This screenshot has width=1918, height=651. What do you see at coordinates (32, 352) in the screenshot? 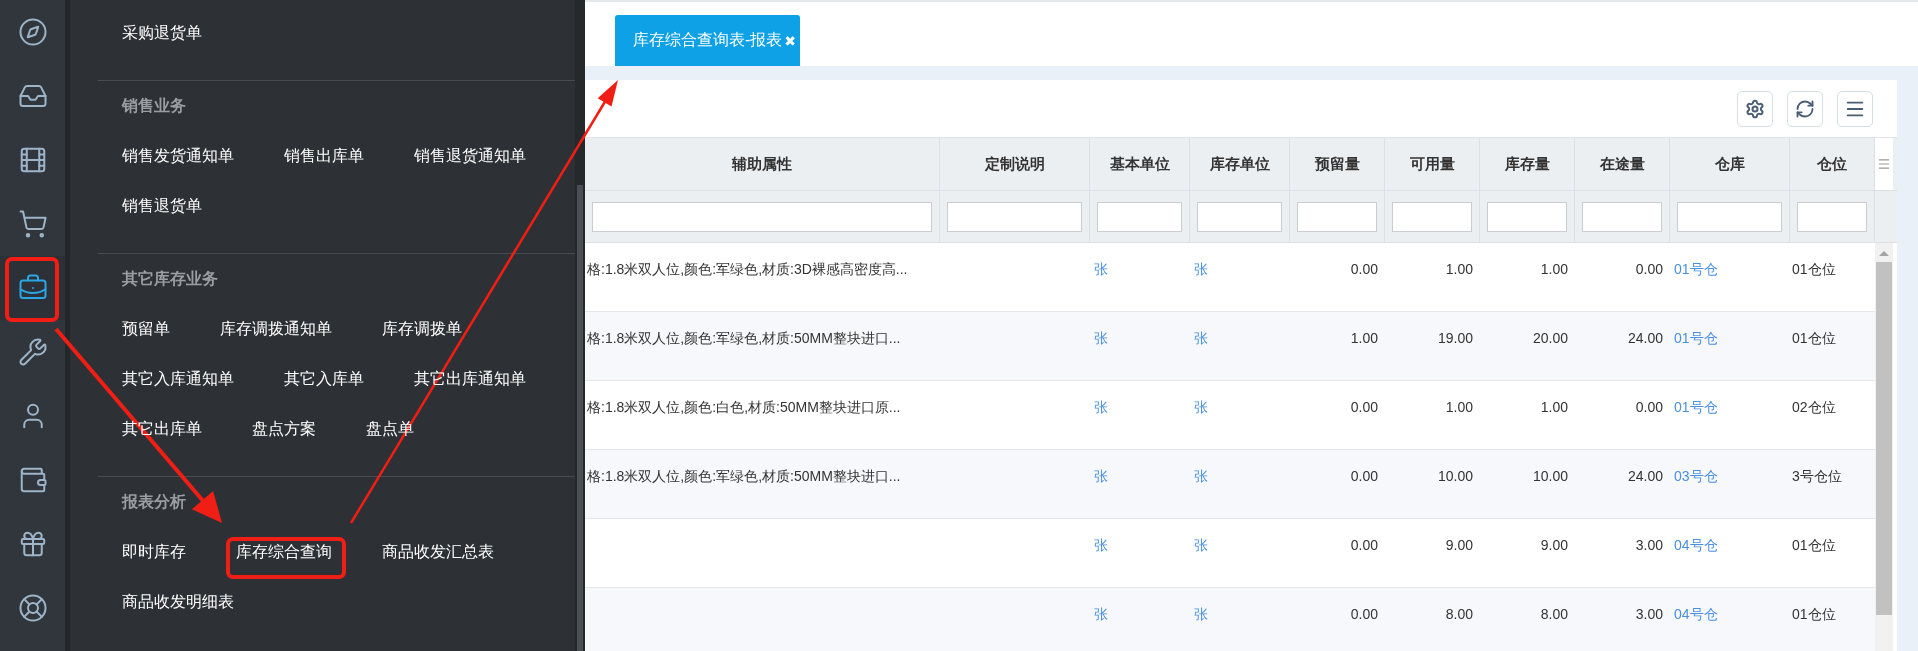
I see `wrench-icon` at bounding box center [32, 352].